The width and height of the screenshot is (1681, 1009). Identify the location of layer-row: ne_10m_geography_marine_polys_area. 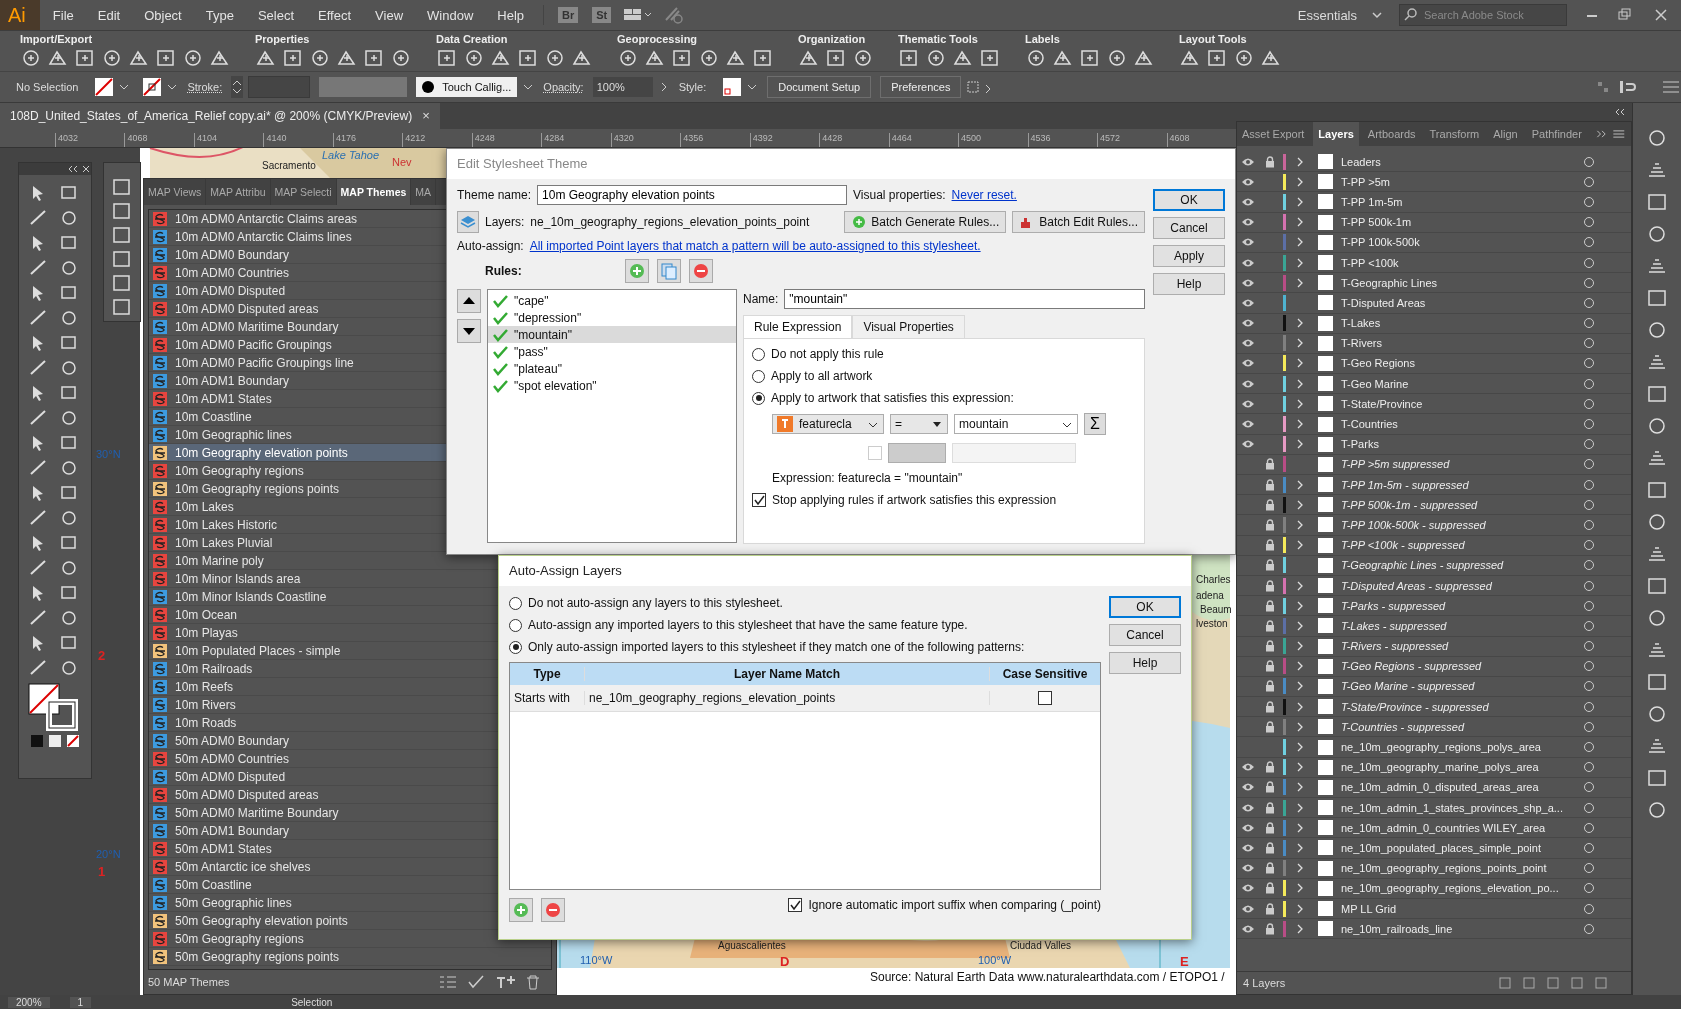
(1434, 767).